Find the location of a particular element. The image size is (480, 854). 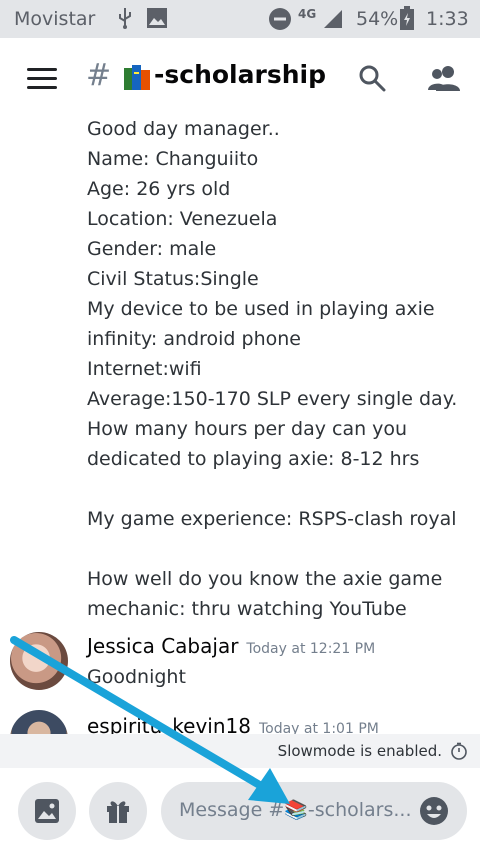

clock: 1:33 is located at coordinates (447, 19).